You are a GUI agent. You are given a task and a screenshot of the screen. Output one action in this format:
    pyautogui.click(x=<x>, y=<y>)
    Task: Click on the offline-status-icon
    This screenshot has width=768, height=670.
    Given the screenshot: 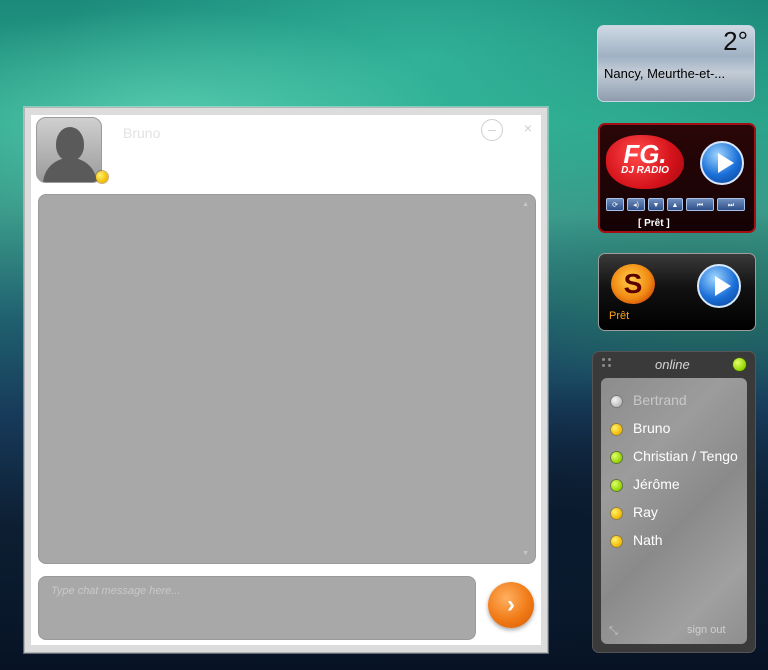 What is the action you would take?
    pyautogui.click(x=616, y=401)
    